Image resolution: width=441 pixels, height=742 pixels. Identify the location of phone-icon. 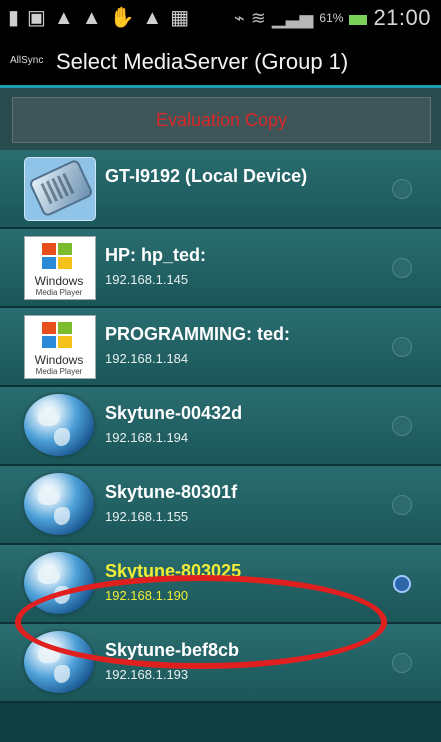
(60, 189).